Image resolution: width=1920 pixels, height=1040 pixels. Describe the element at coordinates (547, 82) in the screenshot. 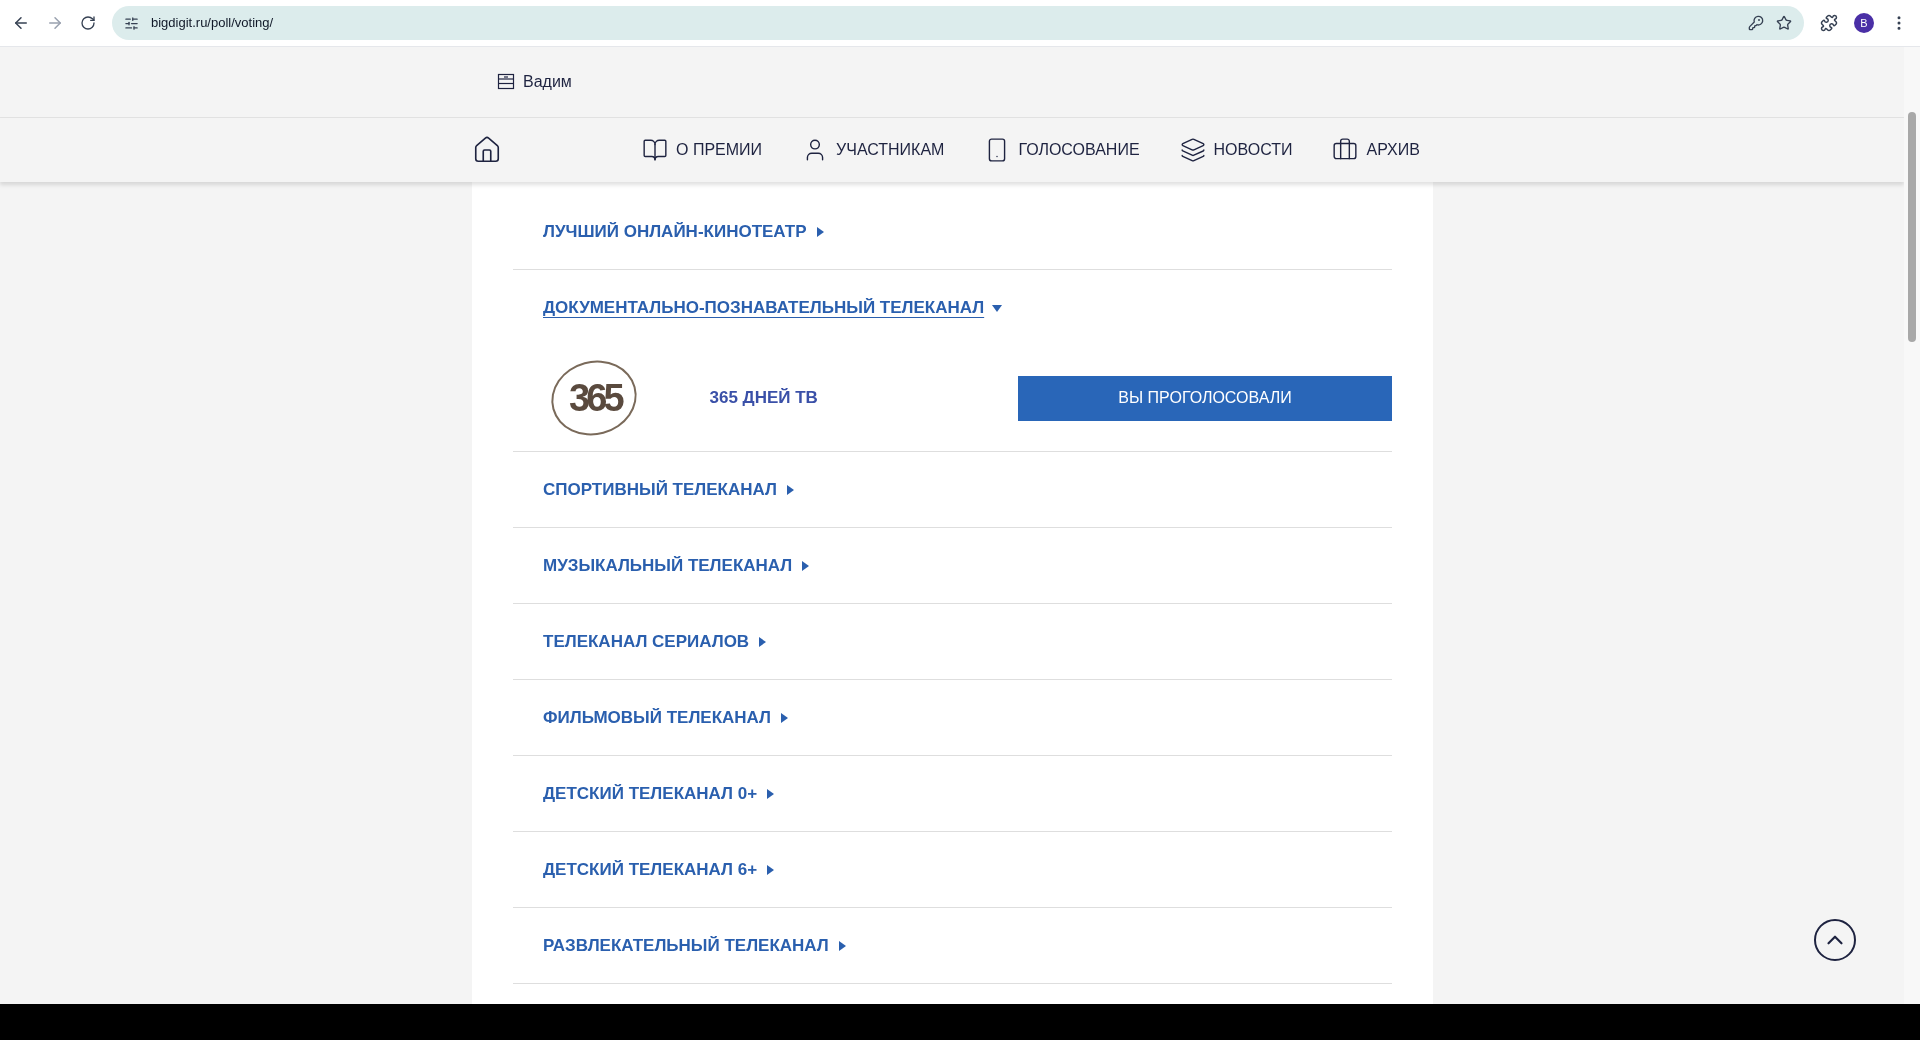

I see `user-name: Вадим` at that location.